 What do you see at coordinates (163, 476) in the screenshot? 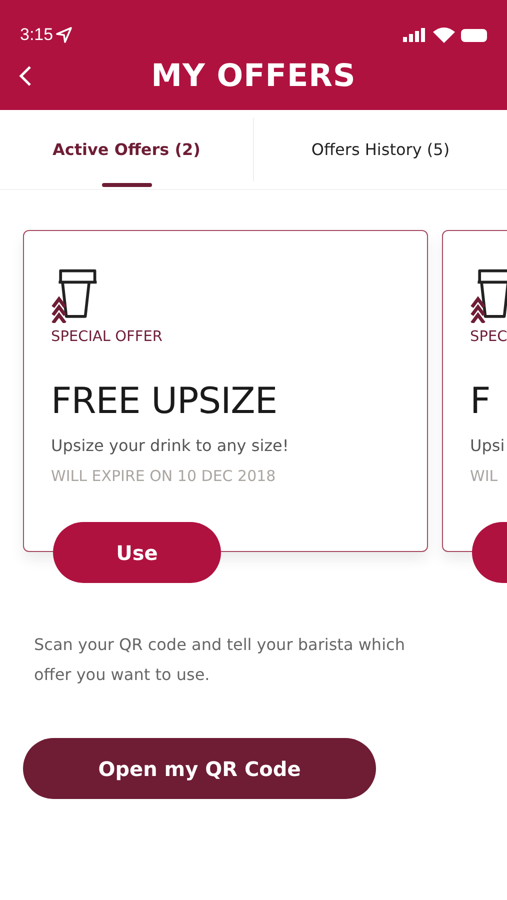
I see `offer-expiry: WILL EXPIRE ON 10 DEC 2018` at bounding box center [163, 476].